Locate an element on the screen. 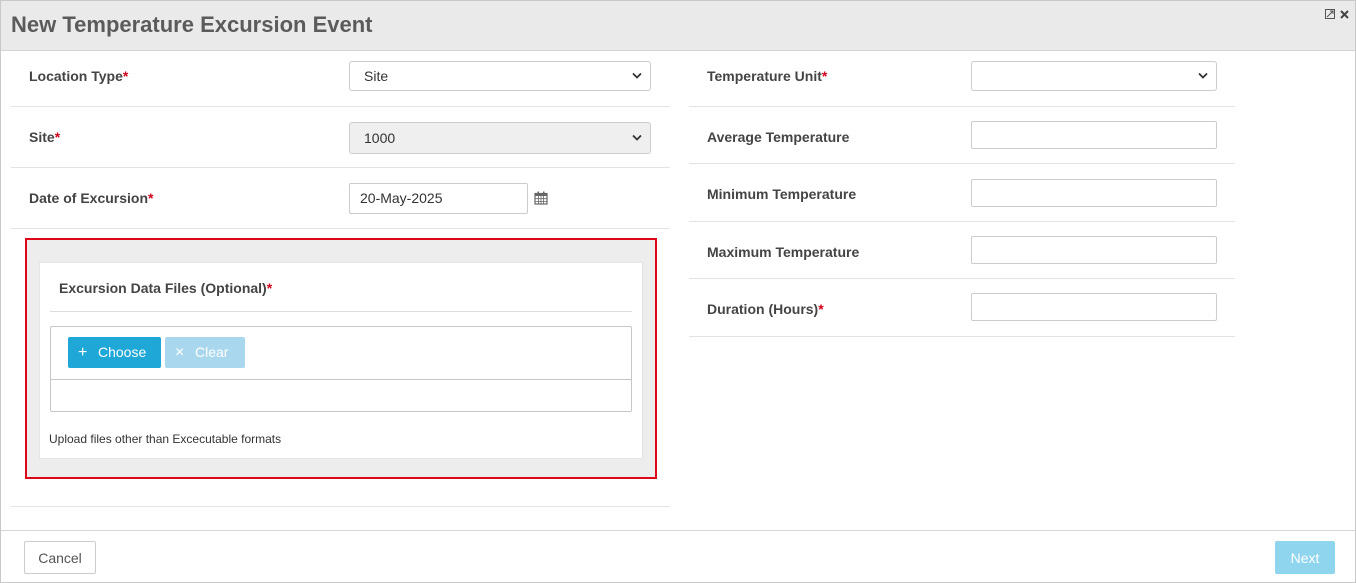 This screenshot has height=583, width=1356. site-label: Site* is located at coordinates (45, 137).